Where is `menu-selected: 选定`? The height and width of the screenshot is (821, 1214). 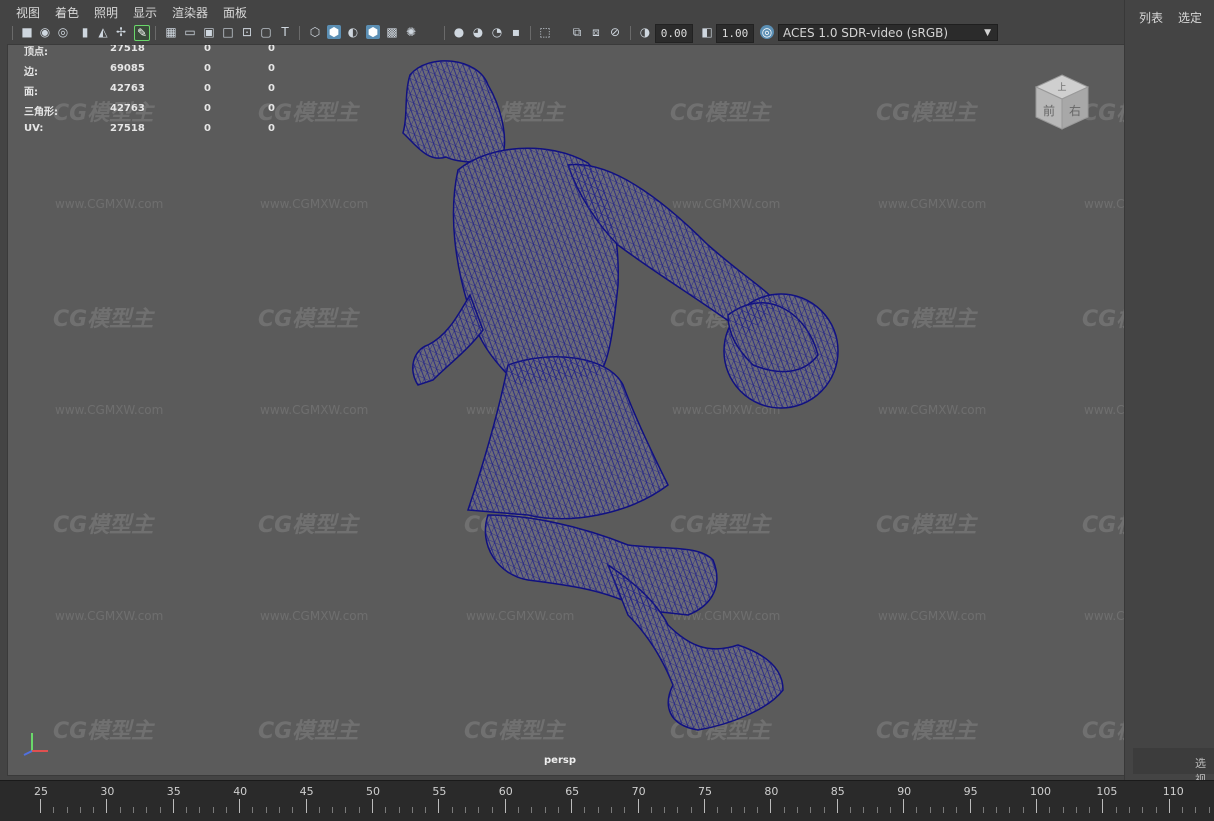
menu-selected: 选定 is located at coordinates (1190, 17).